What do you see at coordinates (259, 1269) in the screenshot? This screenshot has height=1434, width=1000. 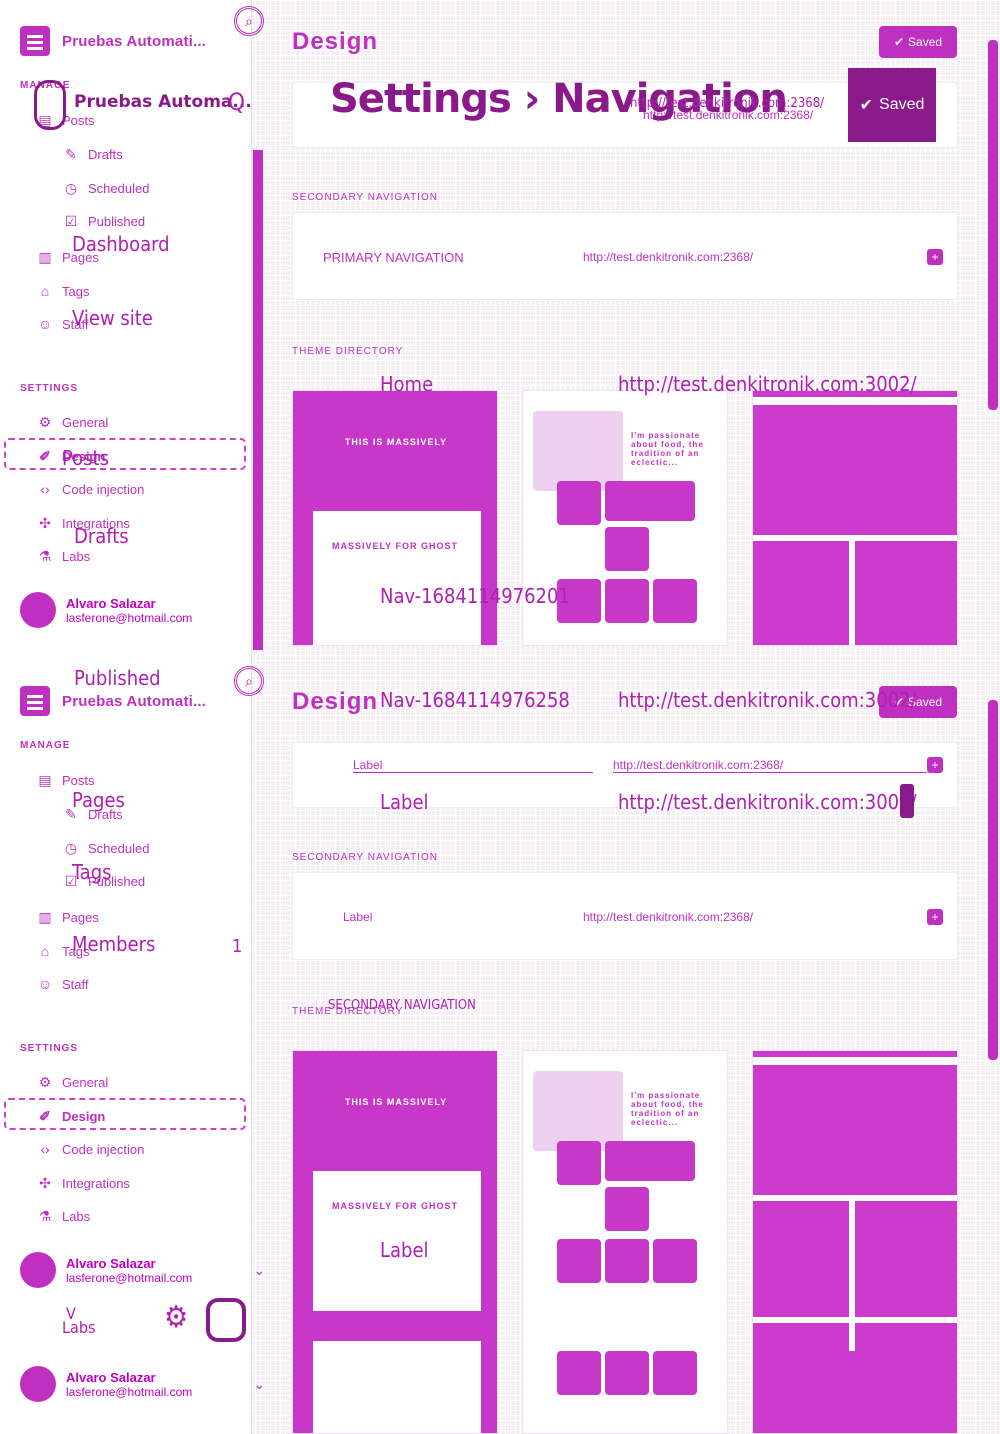 I see `chevron-down-icon: ⌄` at bounding box center [259, 1269].